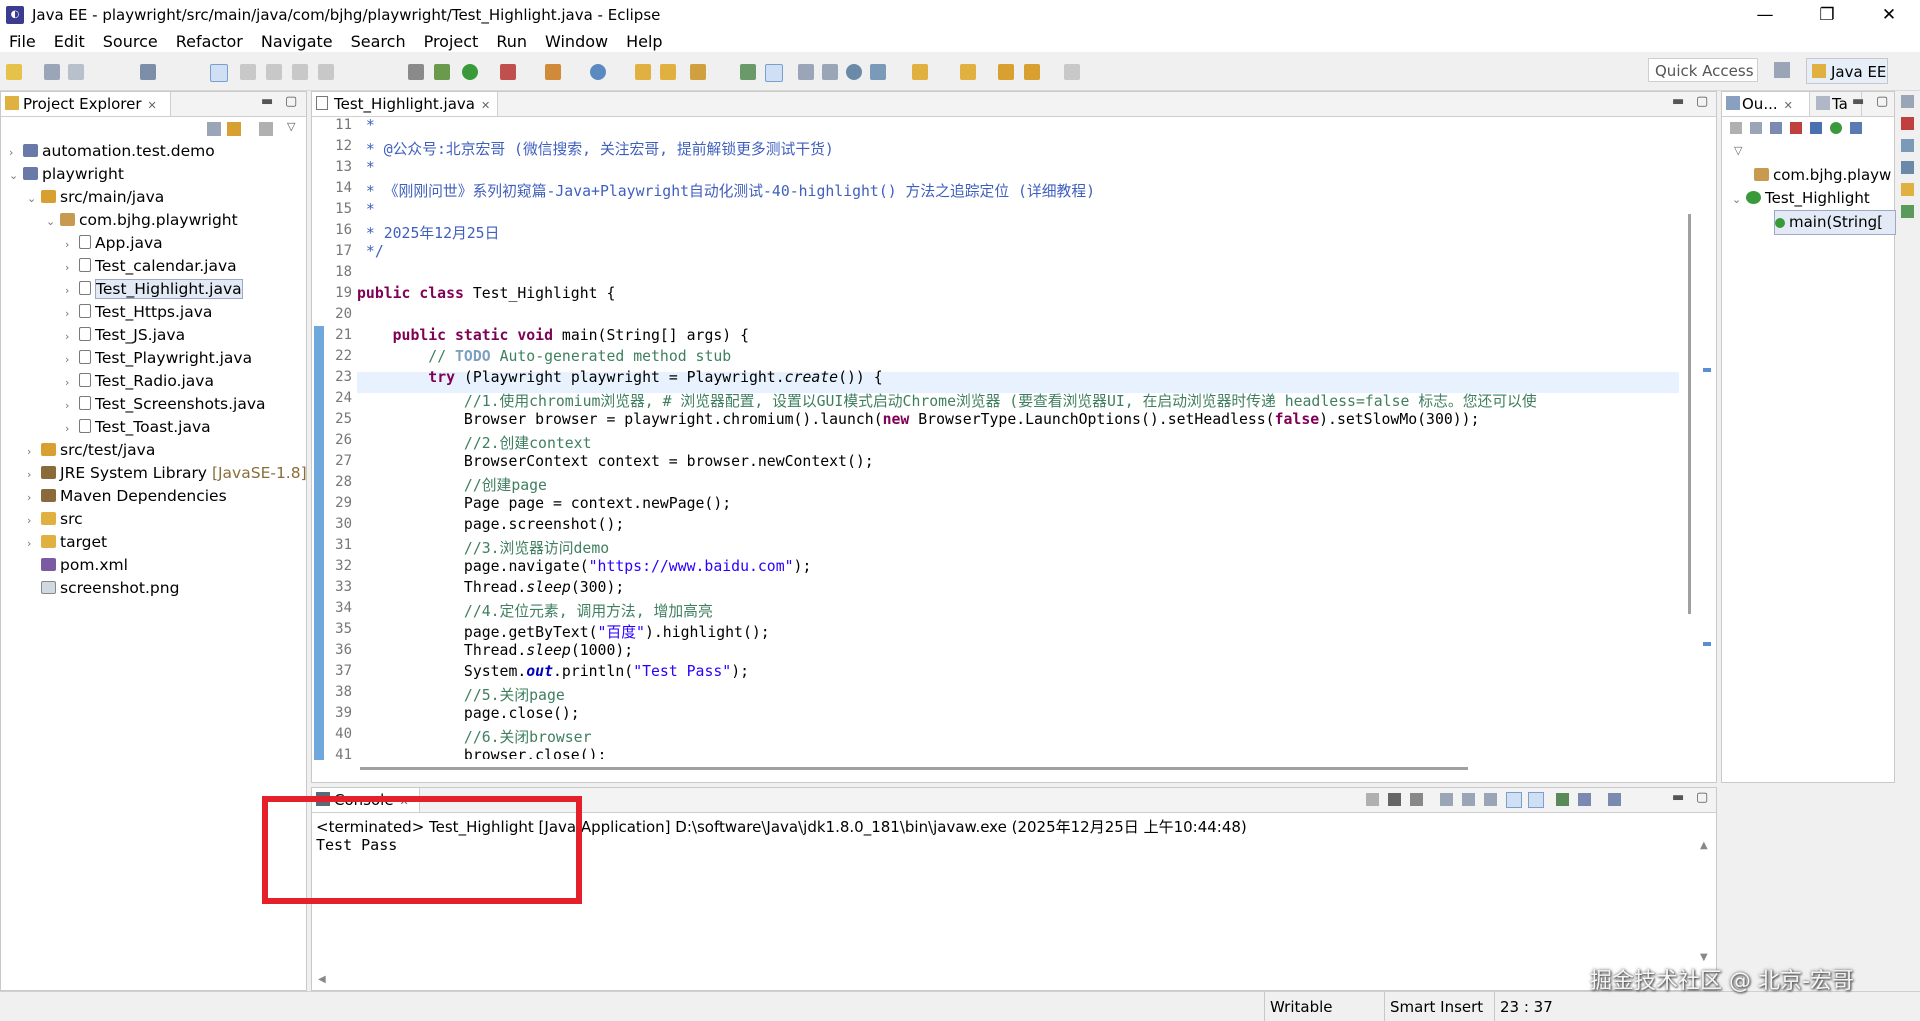 Image resolution: width=1920 pixels, height=1021 pixels. Describe the element at coordinates (69, 41) in the screenshot. I see `menu-edit: Edit` at that location.